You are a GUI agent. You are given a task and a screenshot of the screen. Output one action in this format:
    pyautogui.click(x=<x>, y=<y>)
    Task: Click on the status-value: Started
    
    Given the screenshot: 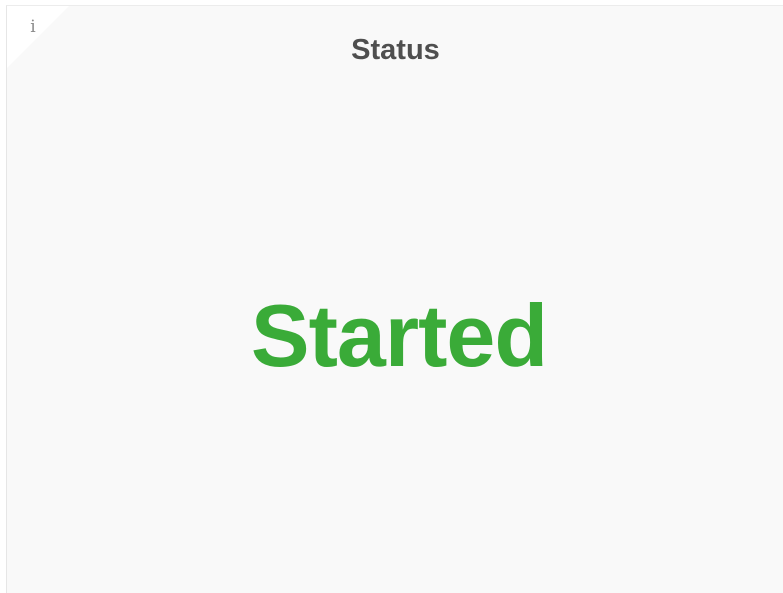 What is the action you would take?
    pyautogui.click(x=399, y=335)
    